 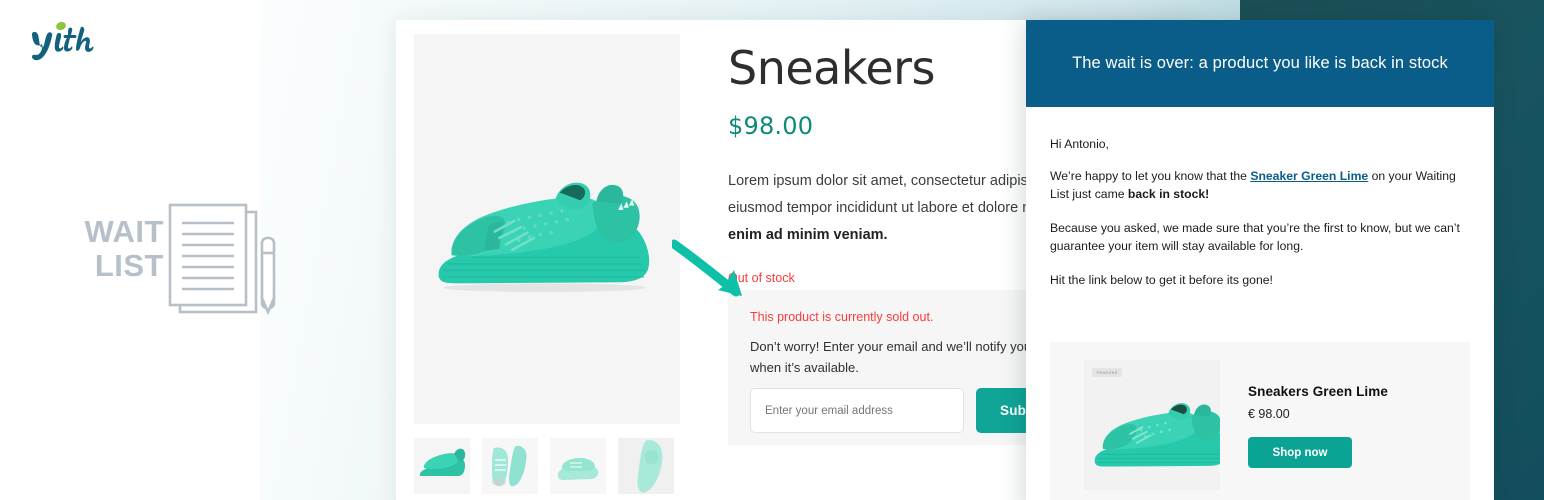 I want to click on product-main-image, so click(x=547, y=229).